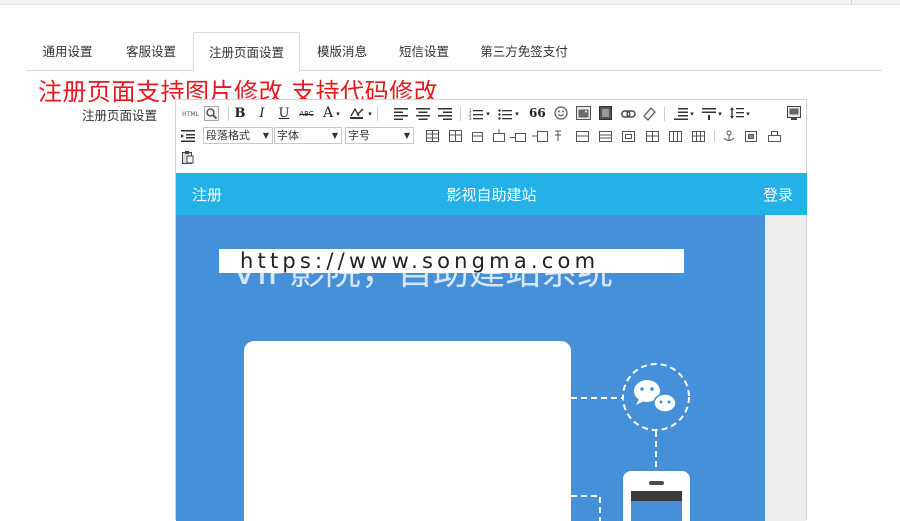 This screenshot has width=900, height=521. What do you see at coordinates (614, 136) in the screenshot?
I see `table-tools-icon-row` at bounding box center [614, 136].